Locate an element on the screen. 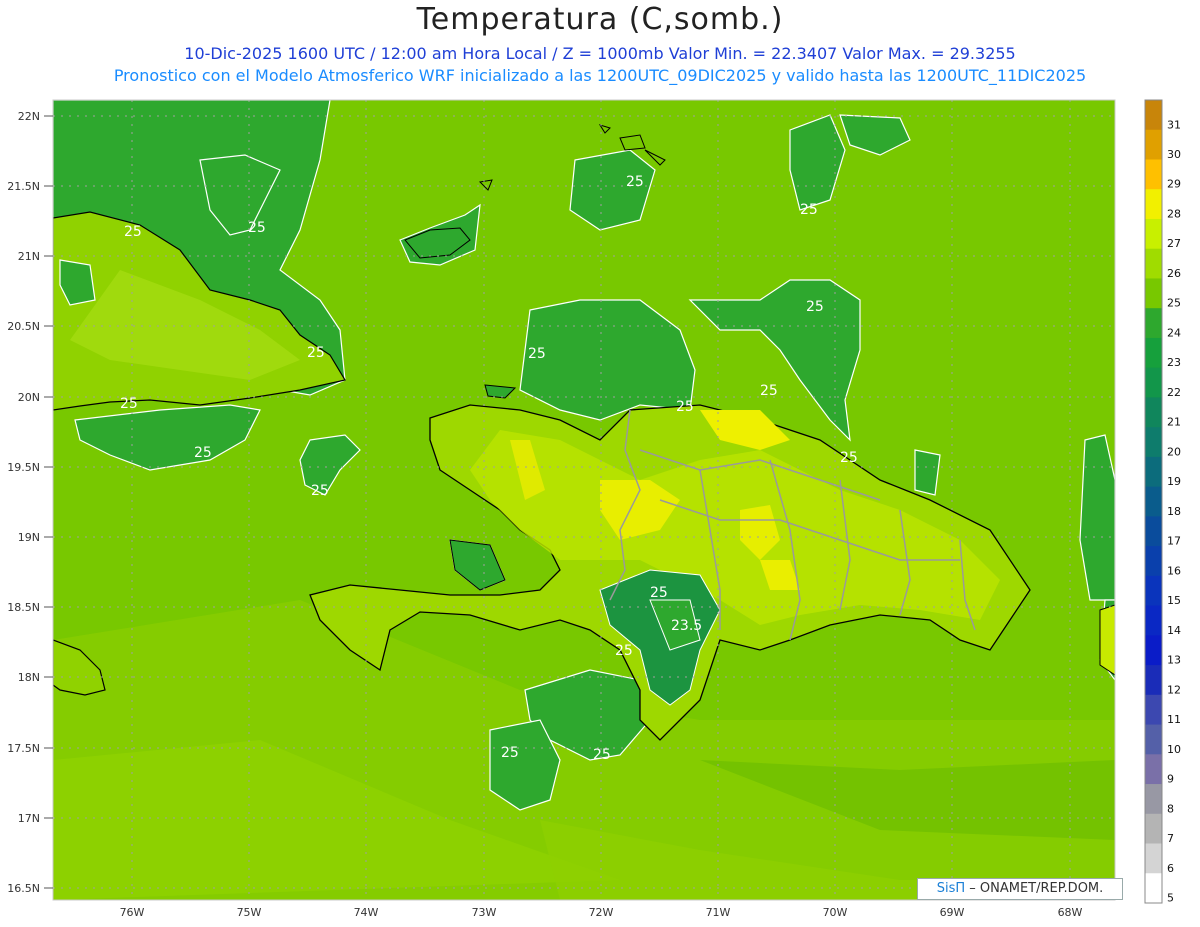  lat-label: 20N is located at coordinates (29, 397).